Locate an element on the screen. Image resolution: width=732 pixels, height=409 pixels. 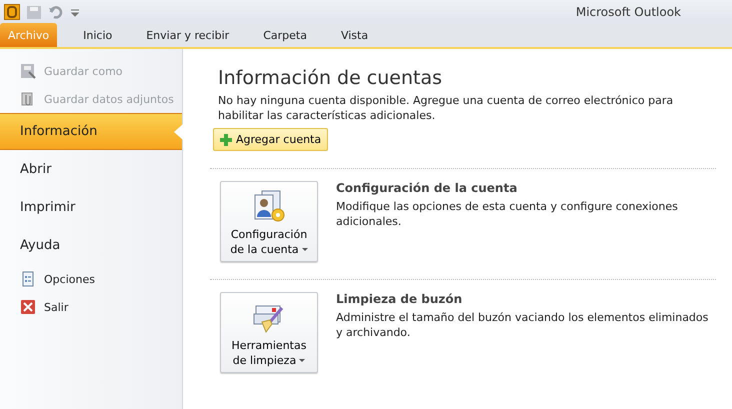
app-logo-icon is located at coordinates (12, 12).